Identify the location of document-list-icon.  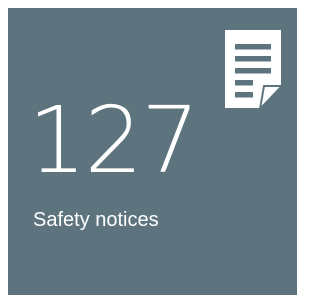
(254, 70).